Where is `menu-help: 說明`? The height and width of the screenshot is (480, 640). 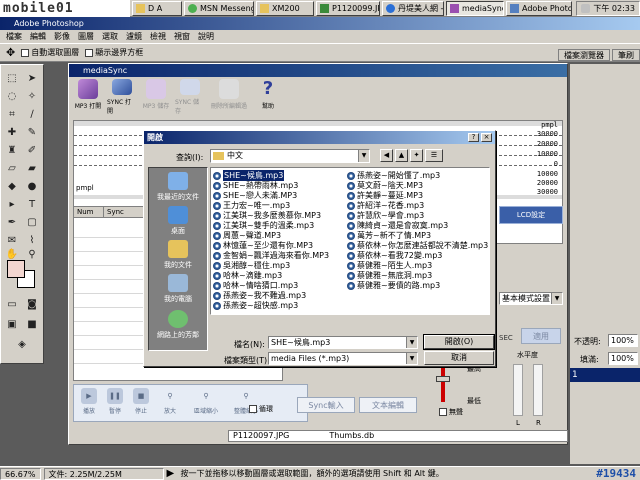
menu-help: 說明 is located at coordinates (206, 36).